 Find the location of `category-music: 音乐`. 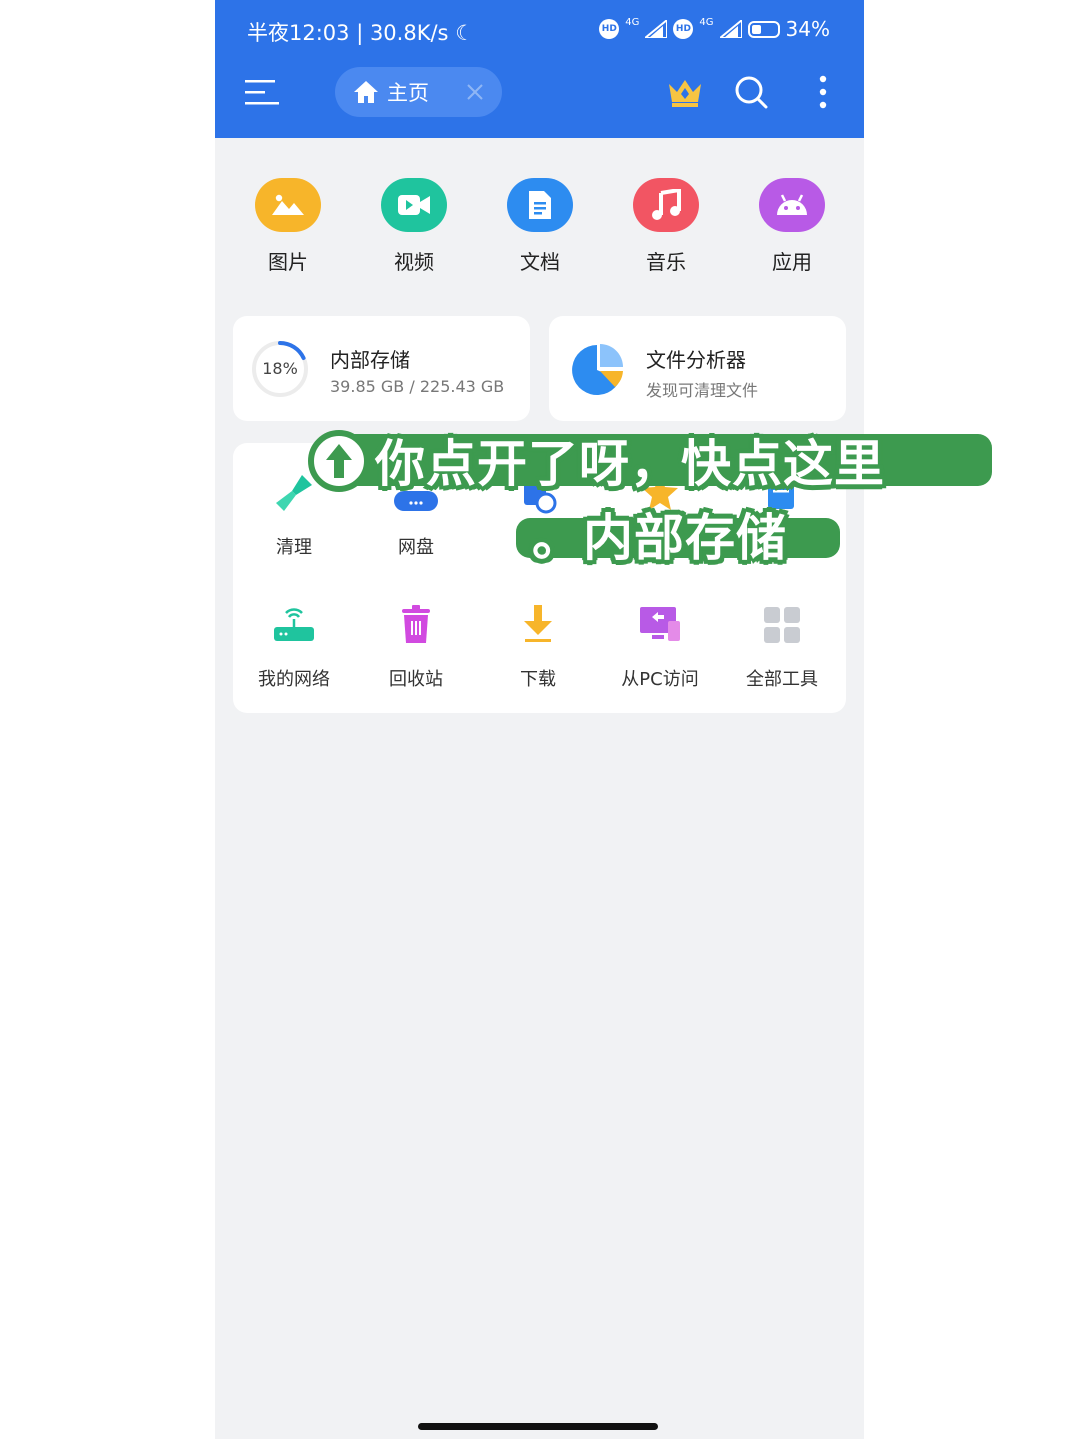

category-music: 音乐 is located at coordinates (666, 226).